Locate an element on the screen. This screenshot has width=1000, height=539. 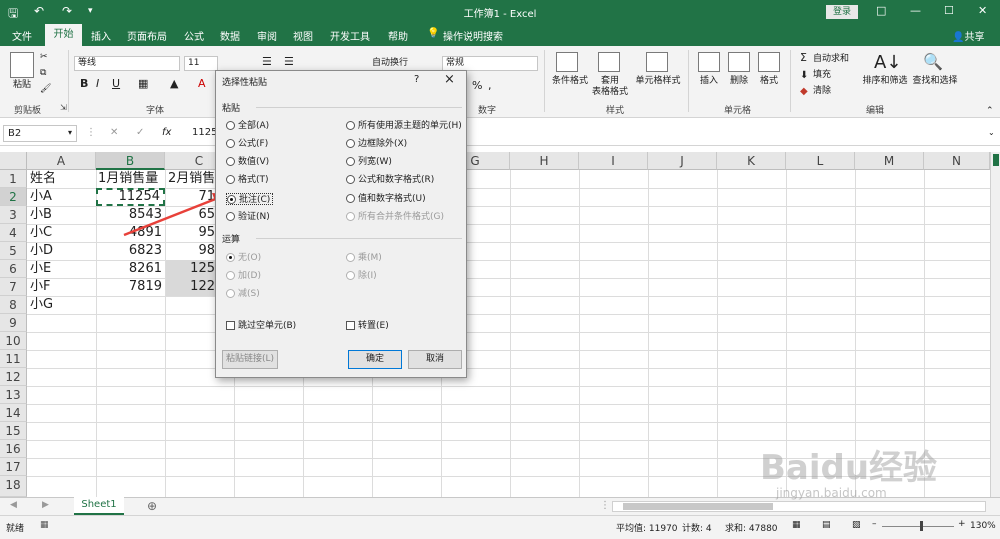
paste-link-button: 粘贴链接(L) is located at coordinates (250, 359).